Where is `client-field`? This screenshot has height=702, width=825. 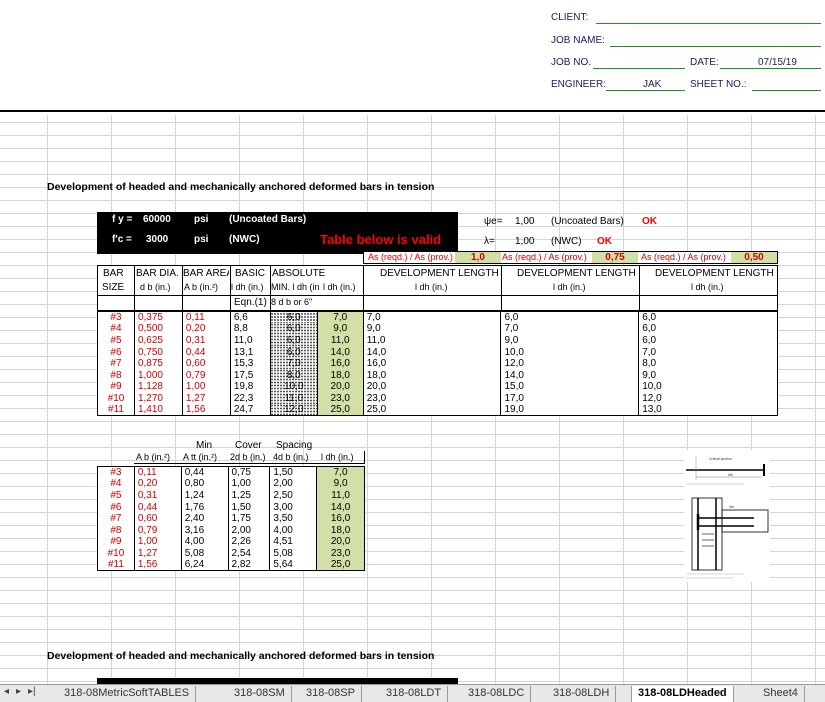
client-field is located at coordinates (708, 23).